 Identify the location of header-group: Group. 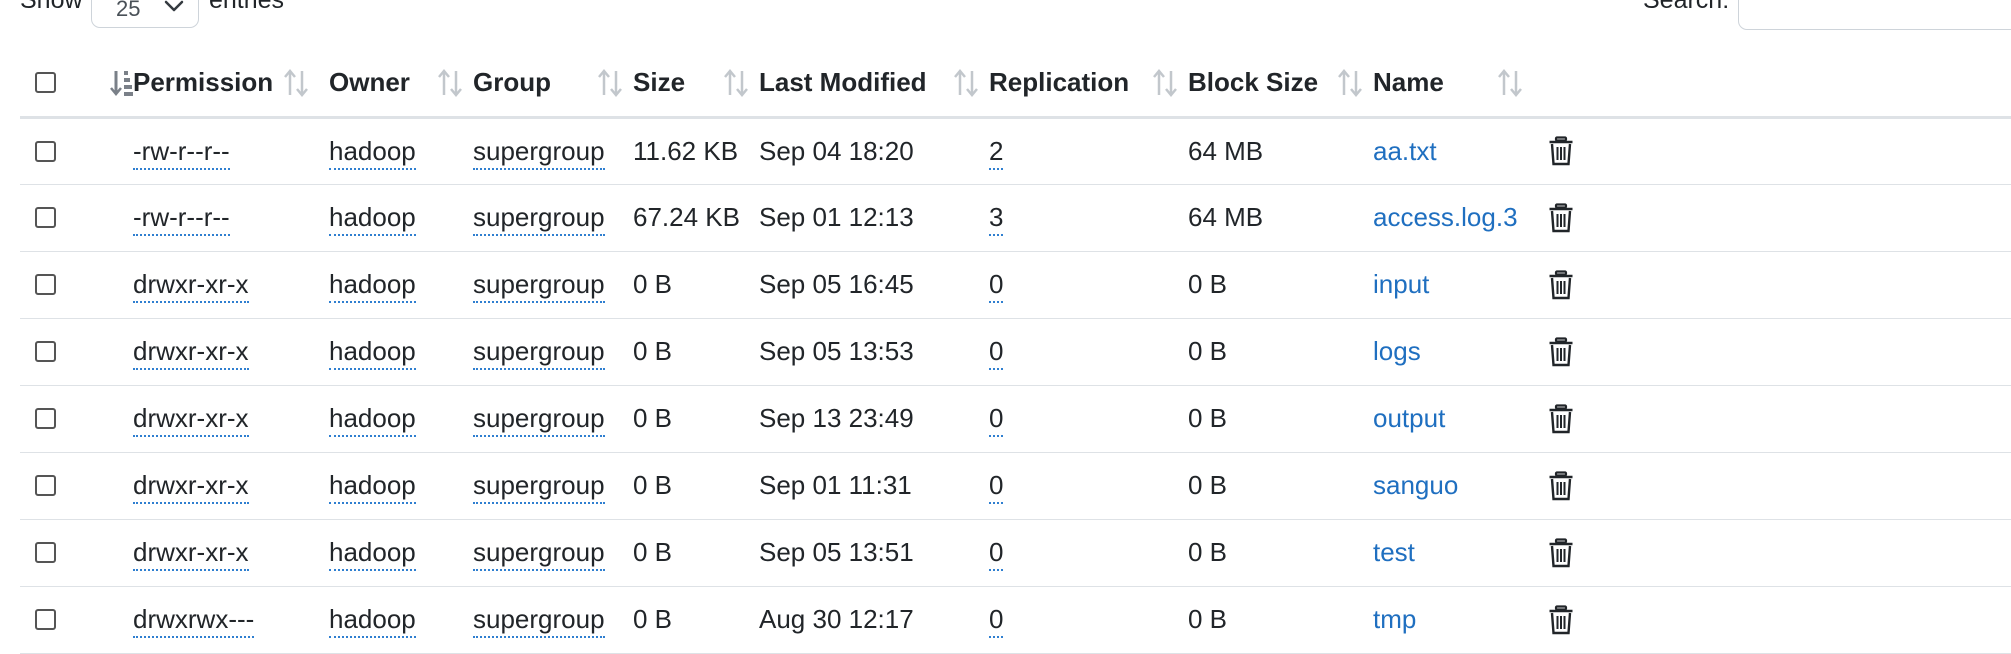
(553, 84).